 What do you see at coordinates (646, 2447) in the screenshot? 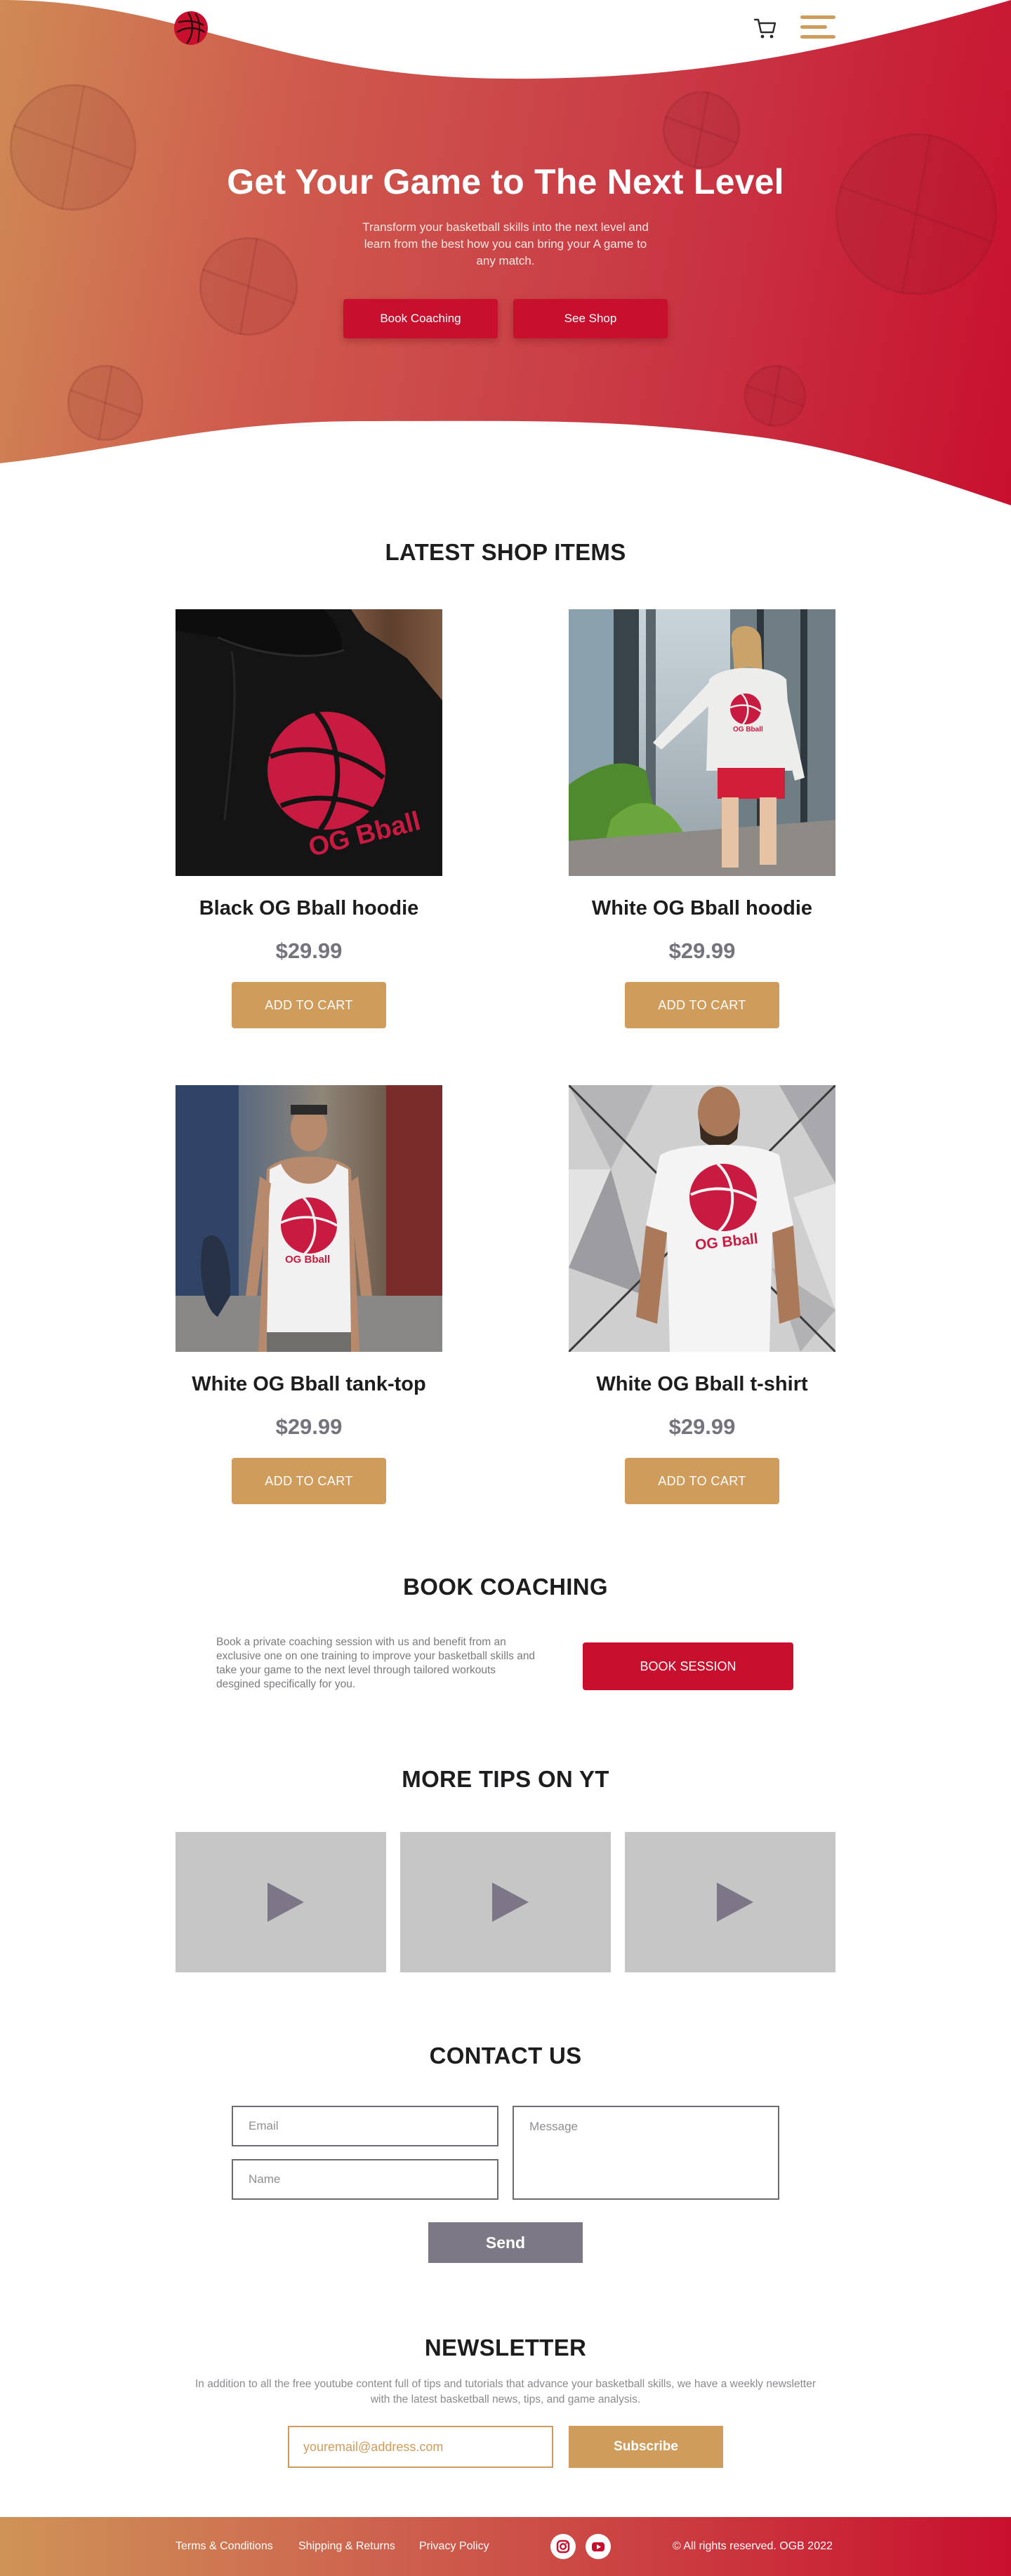
I see `subscribe-button: Subscribe` at bounding box center [646, 2447].